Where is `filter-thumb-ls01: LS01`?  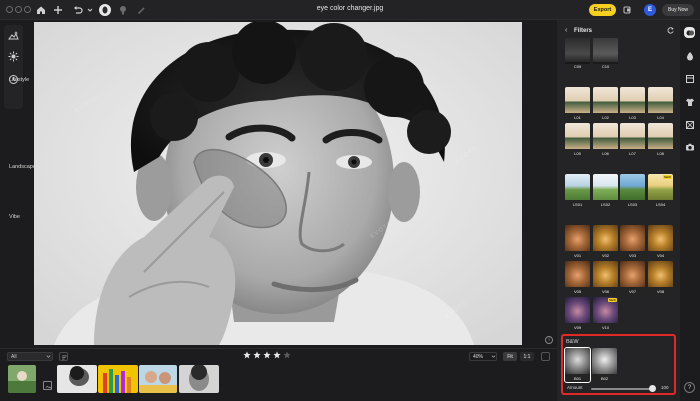 filter-thumb-ls01: LS01 is located at coordinates (577, 191).